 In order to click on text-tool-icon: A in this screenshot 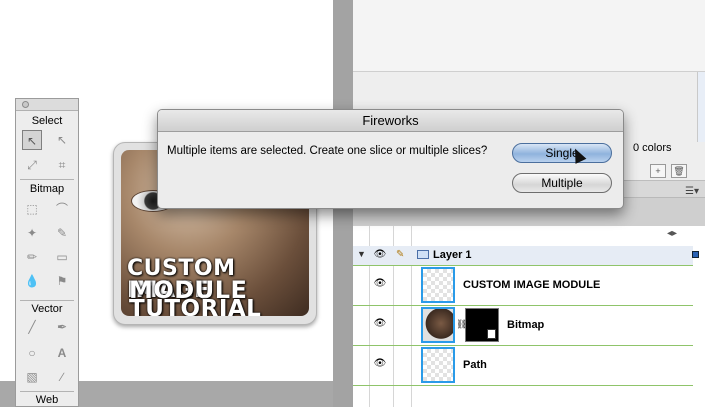, I will do `click(62, 353)`.